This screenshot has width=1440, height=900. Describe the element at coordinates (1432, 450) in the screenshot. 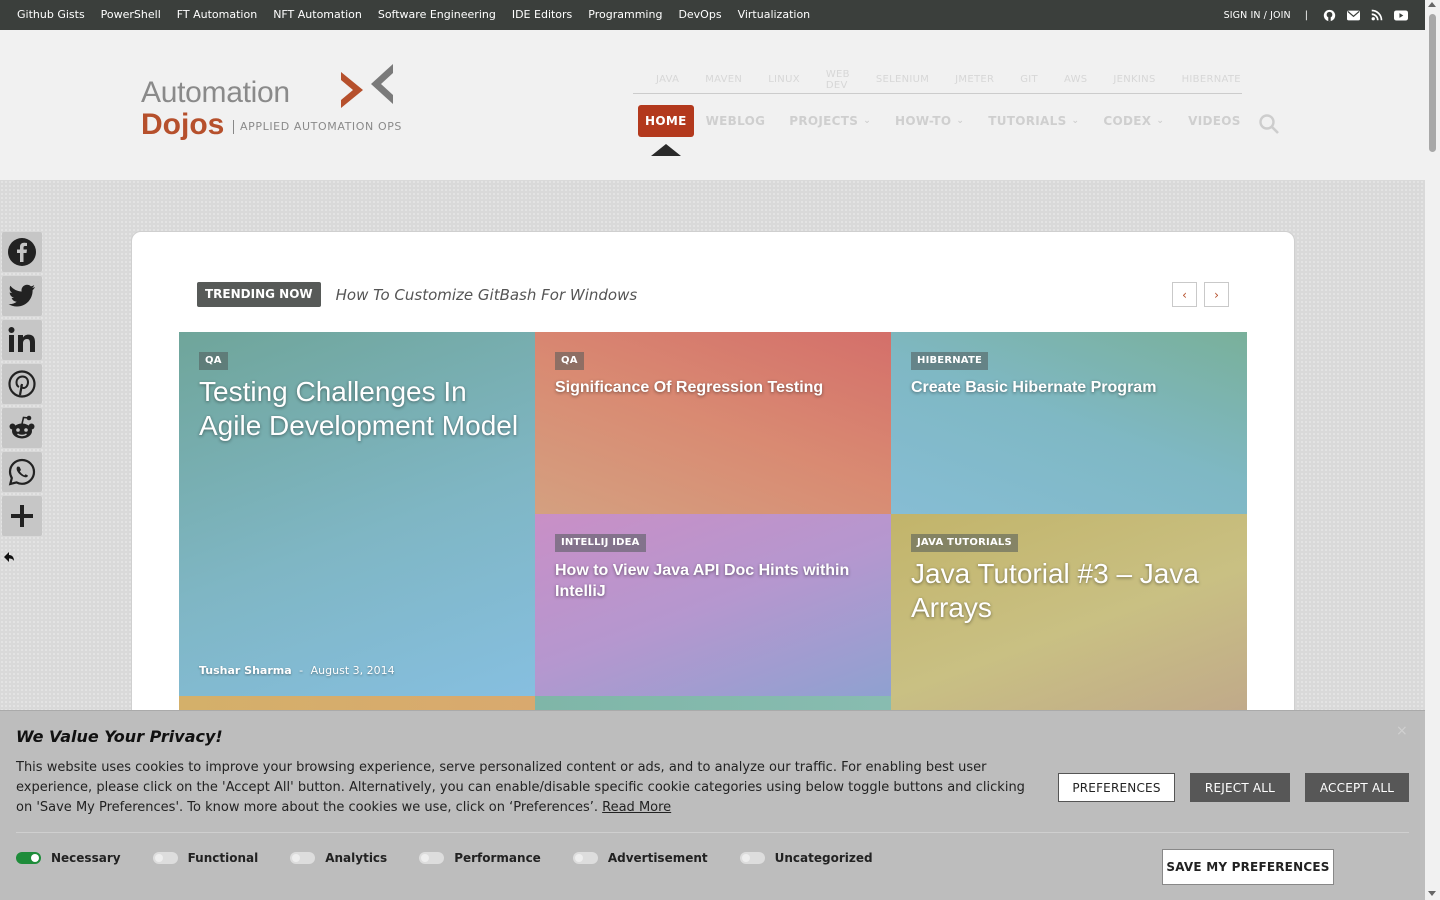

I see `page-scrollbar` at that location.